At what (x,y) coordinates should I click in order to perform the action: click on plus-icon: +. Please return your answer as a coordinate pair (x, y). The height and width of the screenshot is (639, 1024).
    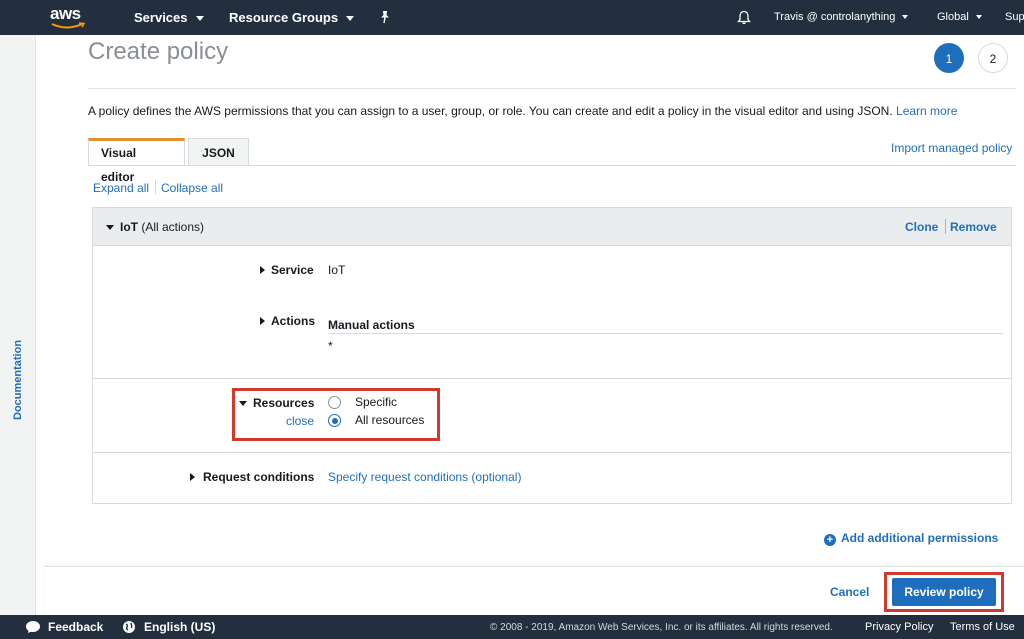
    Looking at the image, I should click on (830, 540).